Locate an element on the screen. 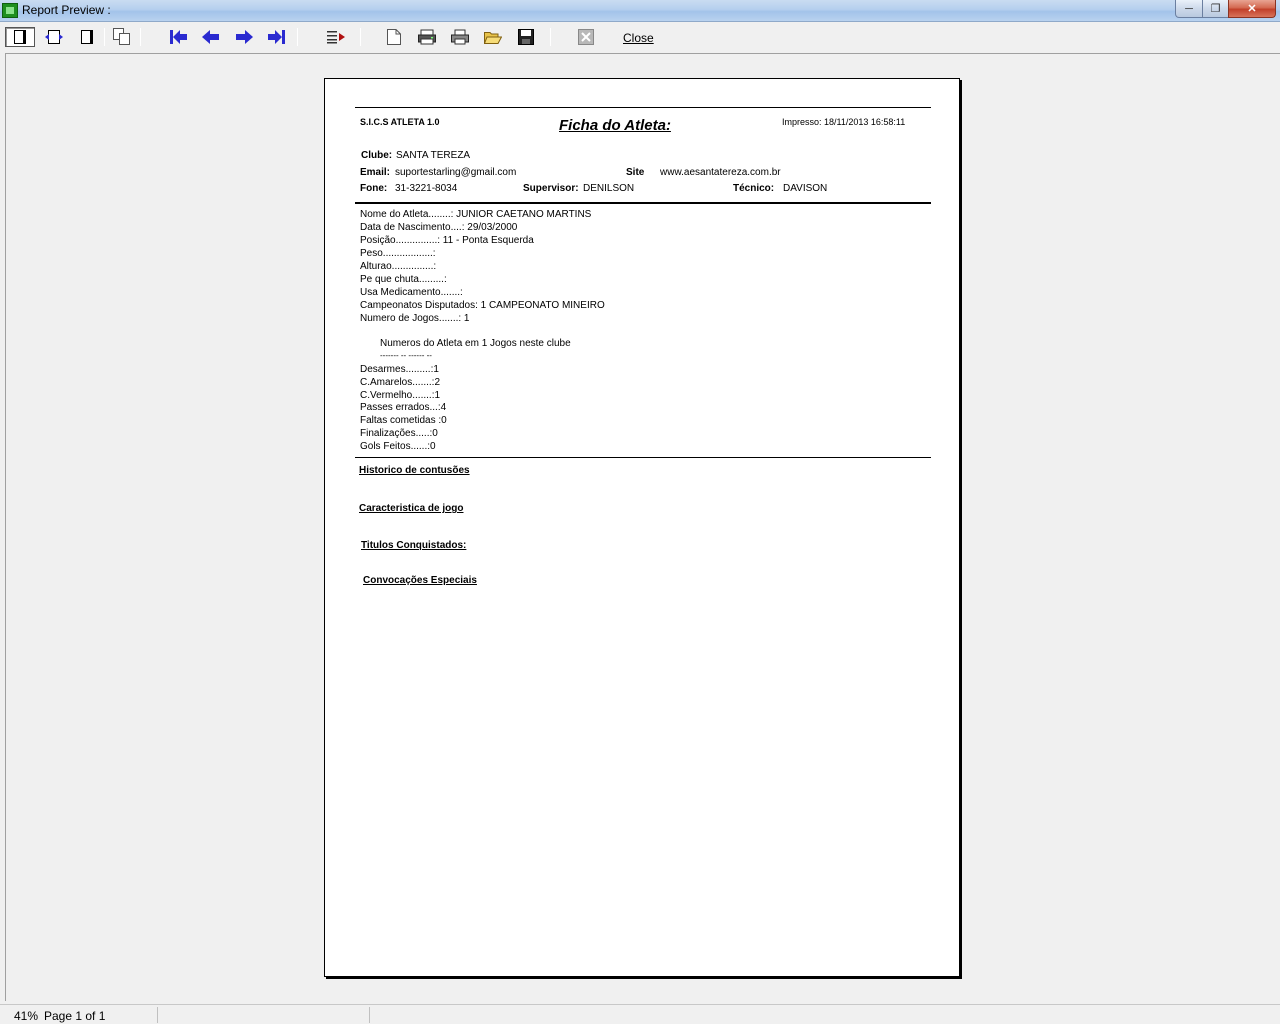 This screenshot has height=1024, width=1280. folder-open-icon is located at coordinates (493, 38).